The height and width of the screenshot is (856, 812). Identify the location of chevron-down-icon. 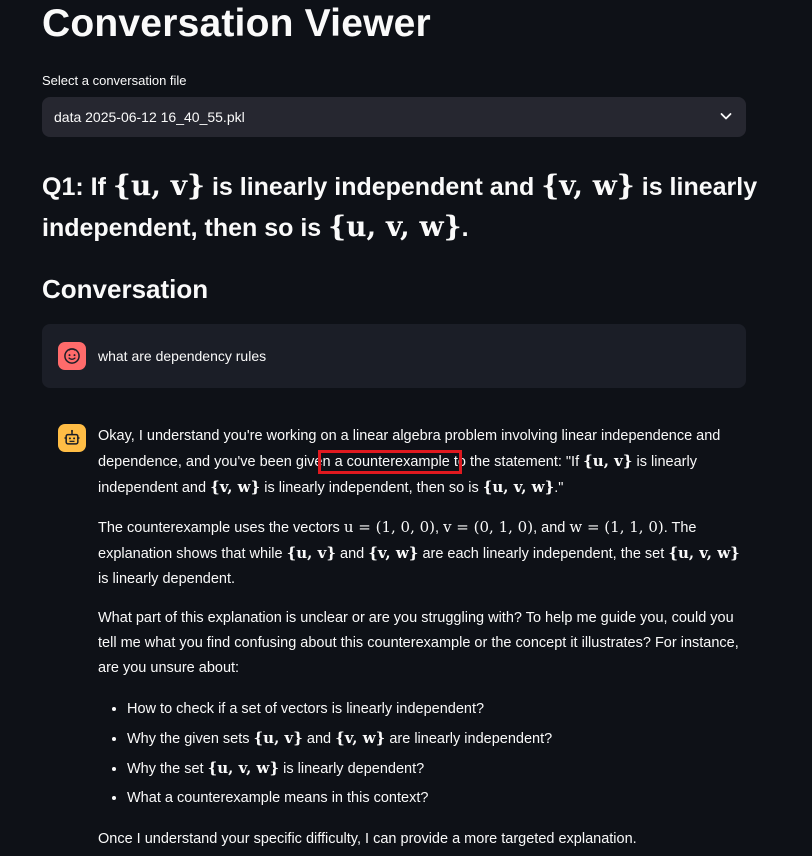
(726, 117).